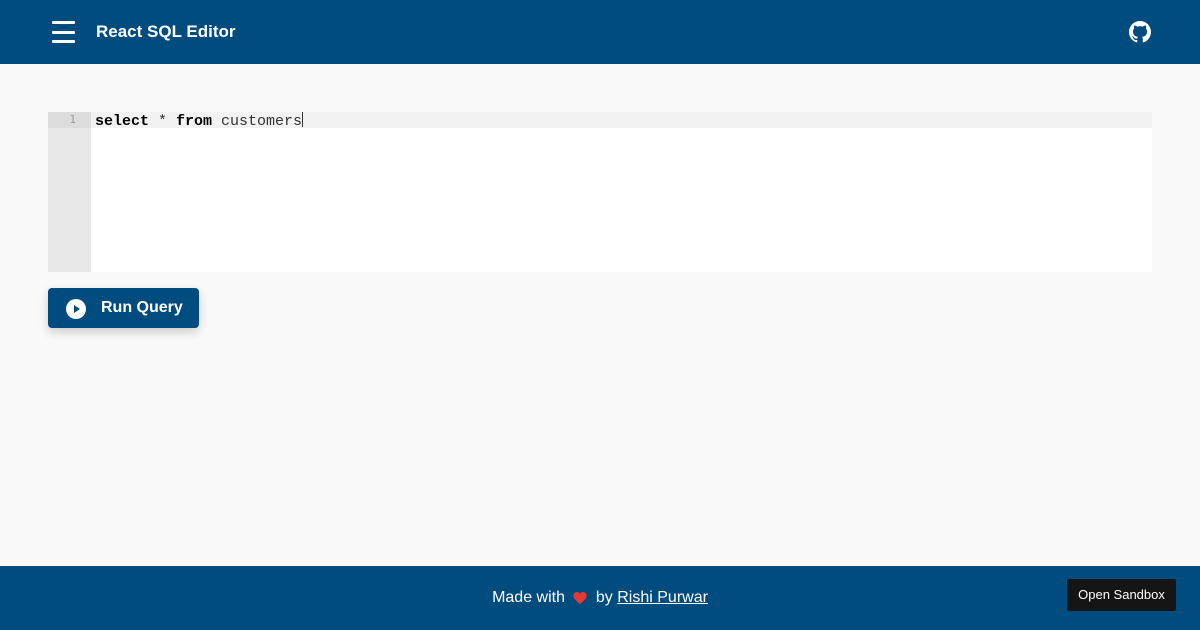 Image resolution: width=1200 pixels, height=630 pixels. What do you see at coordinates (122, 121) in the screenshot?
I see `sql-keyword-select: select` at bounding box center [122, 121].